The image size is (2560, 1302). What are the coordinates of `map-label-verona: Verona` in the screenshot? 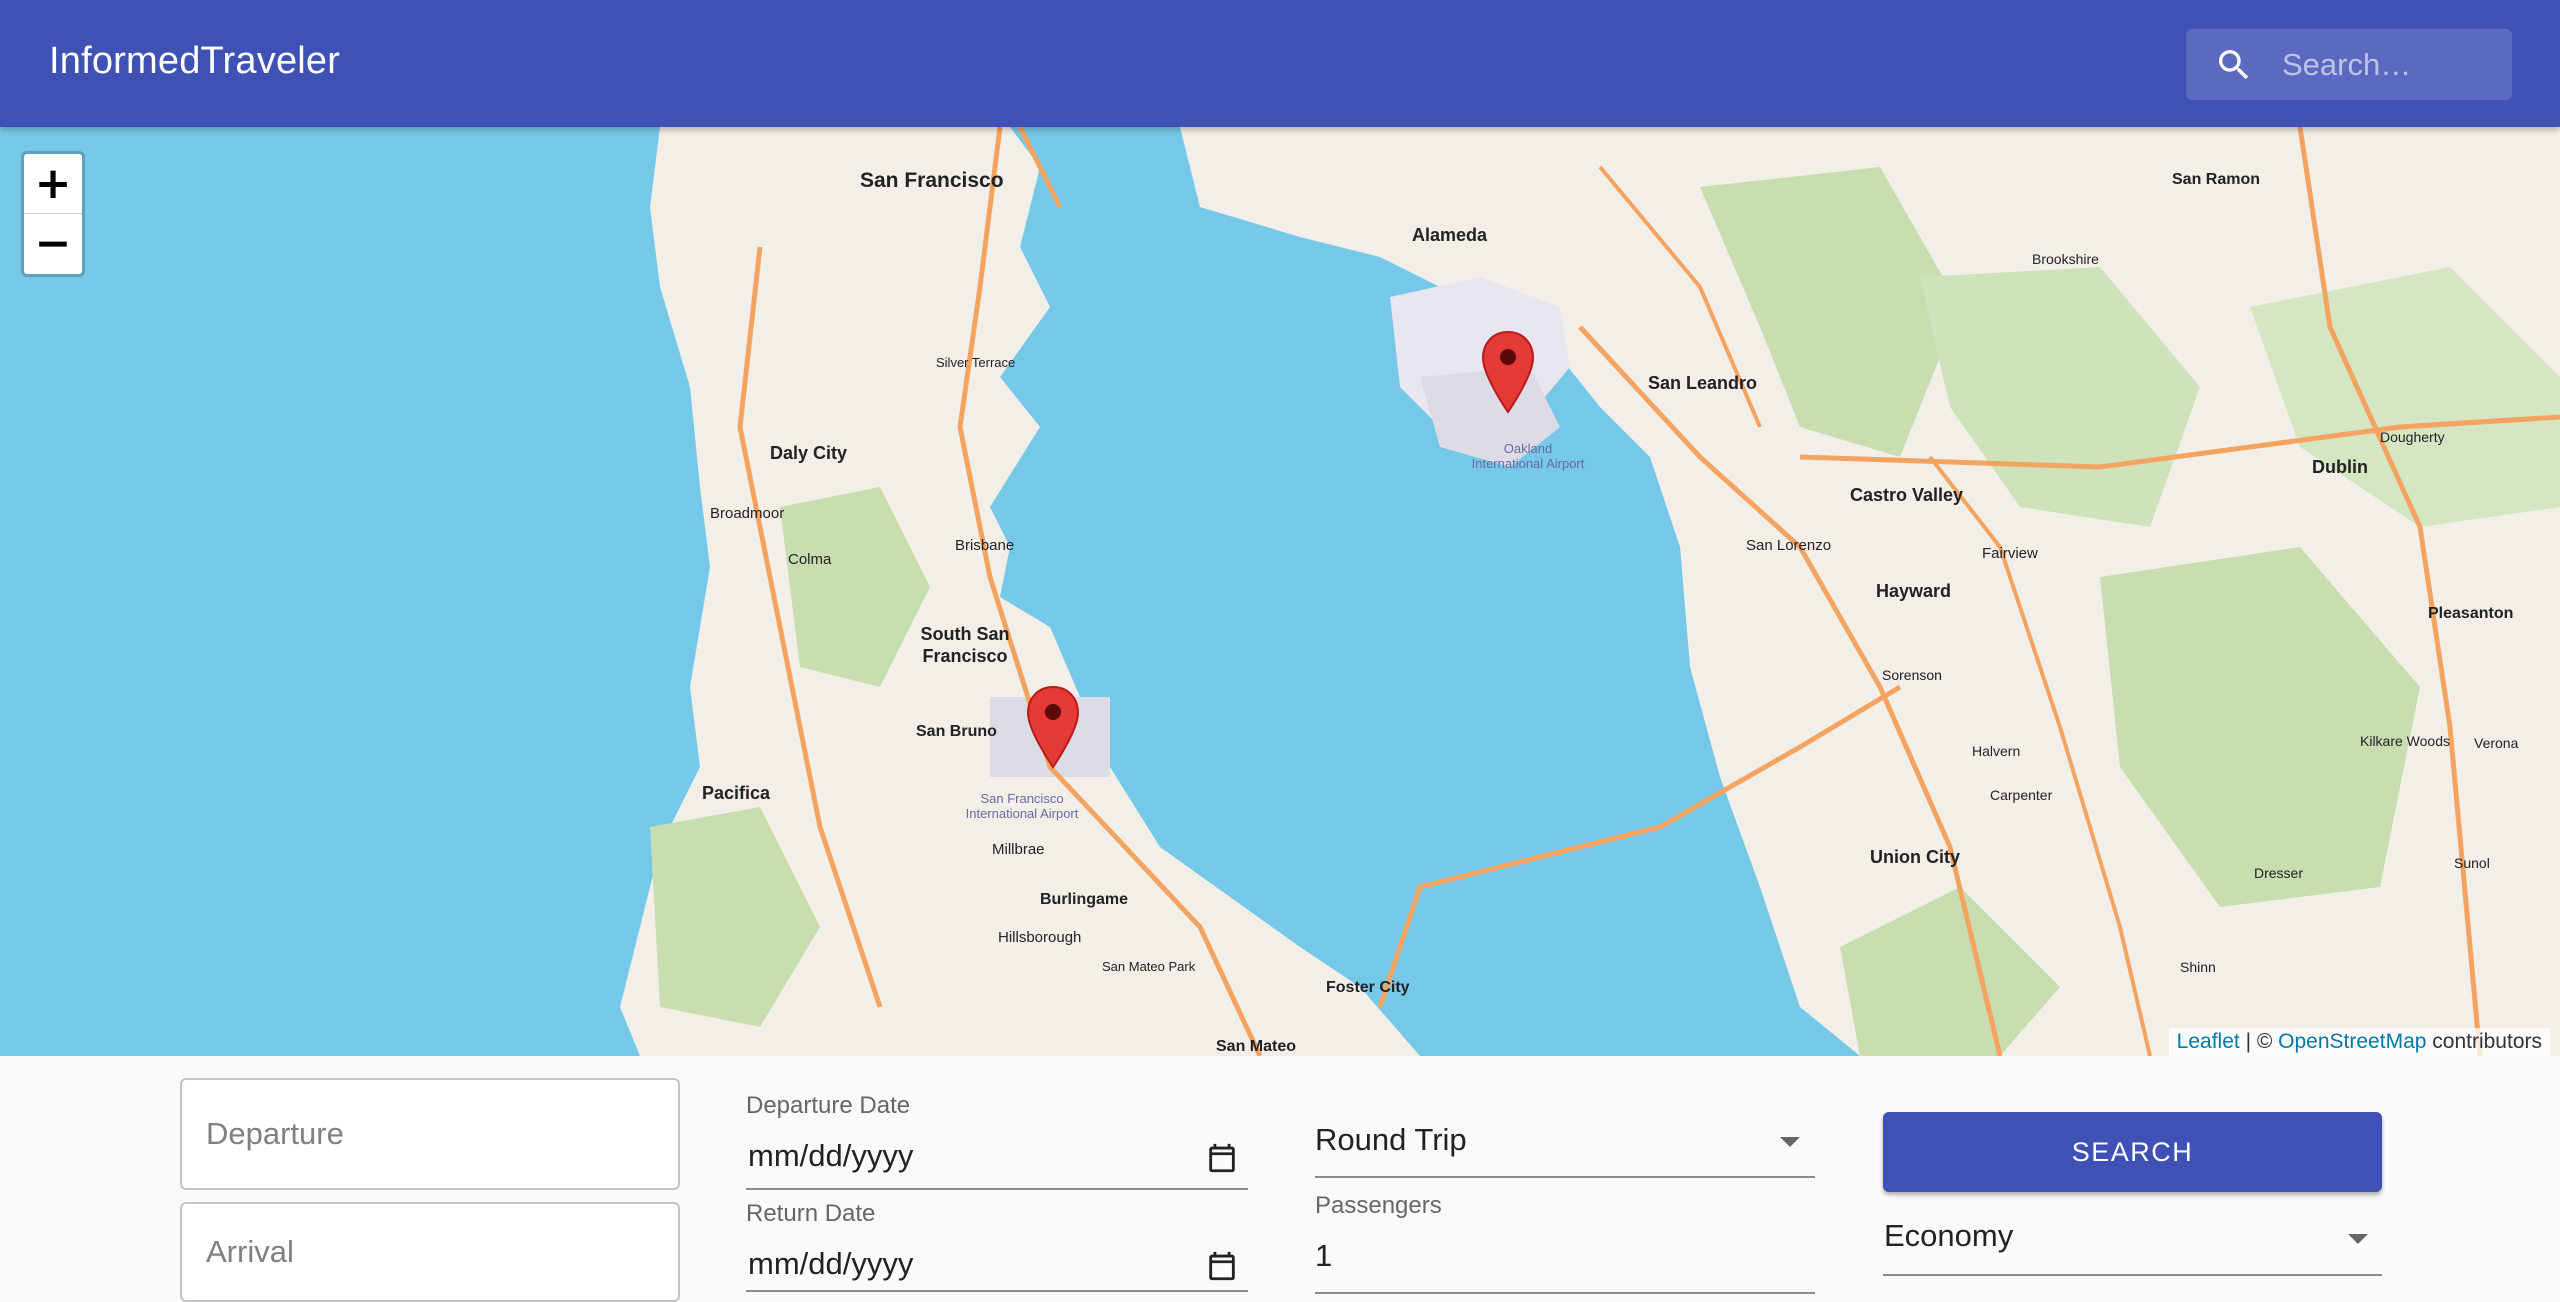 It's located at (2496, 743).